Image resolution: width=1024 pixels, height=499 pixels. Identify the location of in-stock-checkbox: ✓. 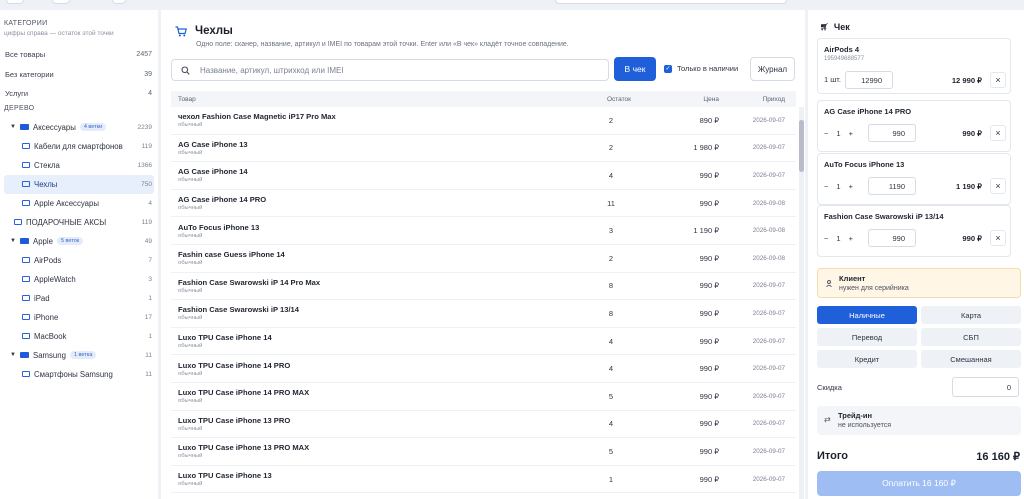
(668, 68).